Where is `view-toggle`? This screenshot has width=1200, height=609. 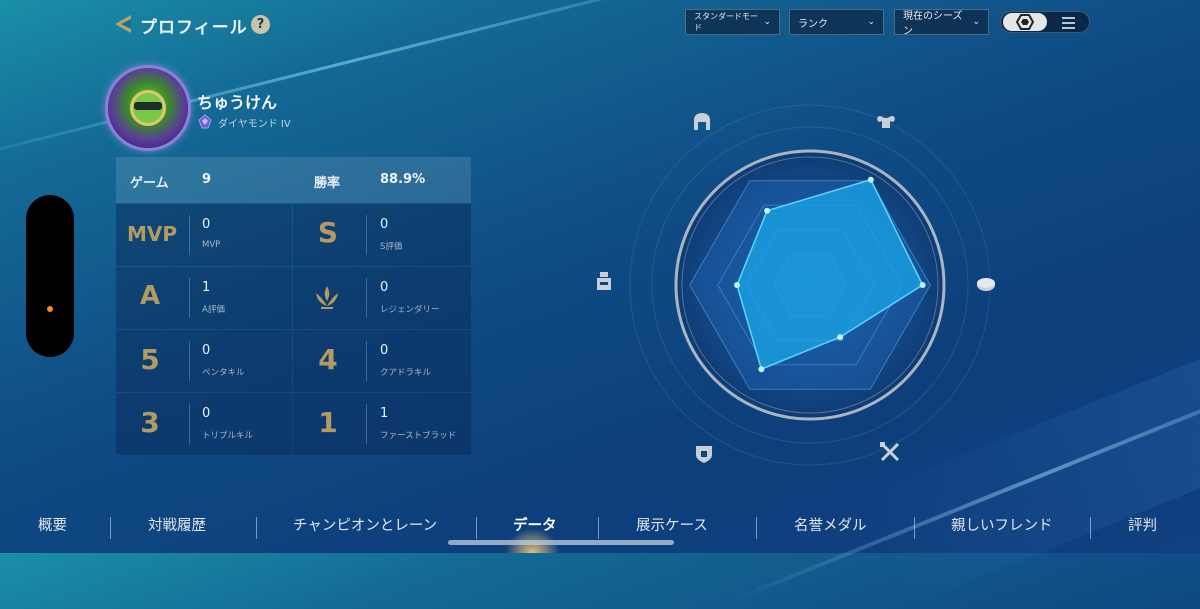 view-toggle is located at coordinates (1045, 22).